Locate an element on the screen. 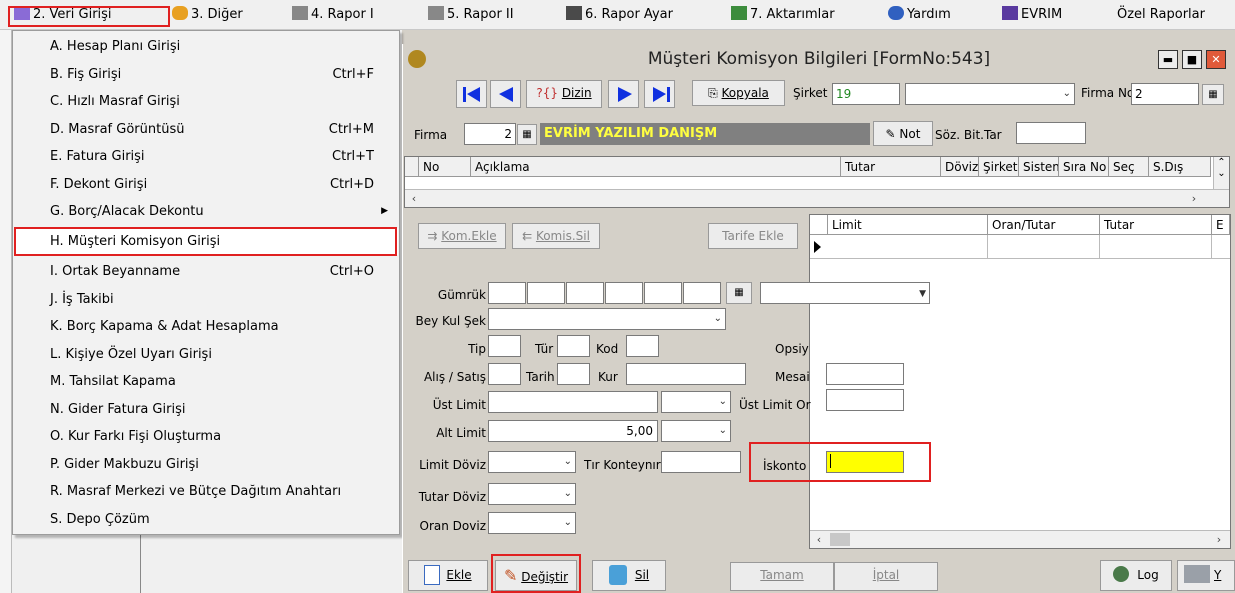 The image size is (1235, 593). next-record-button is located at coordinates (623, 94).